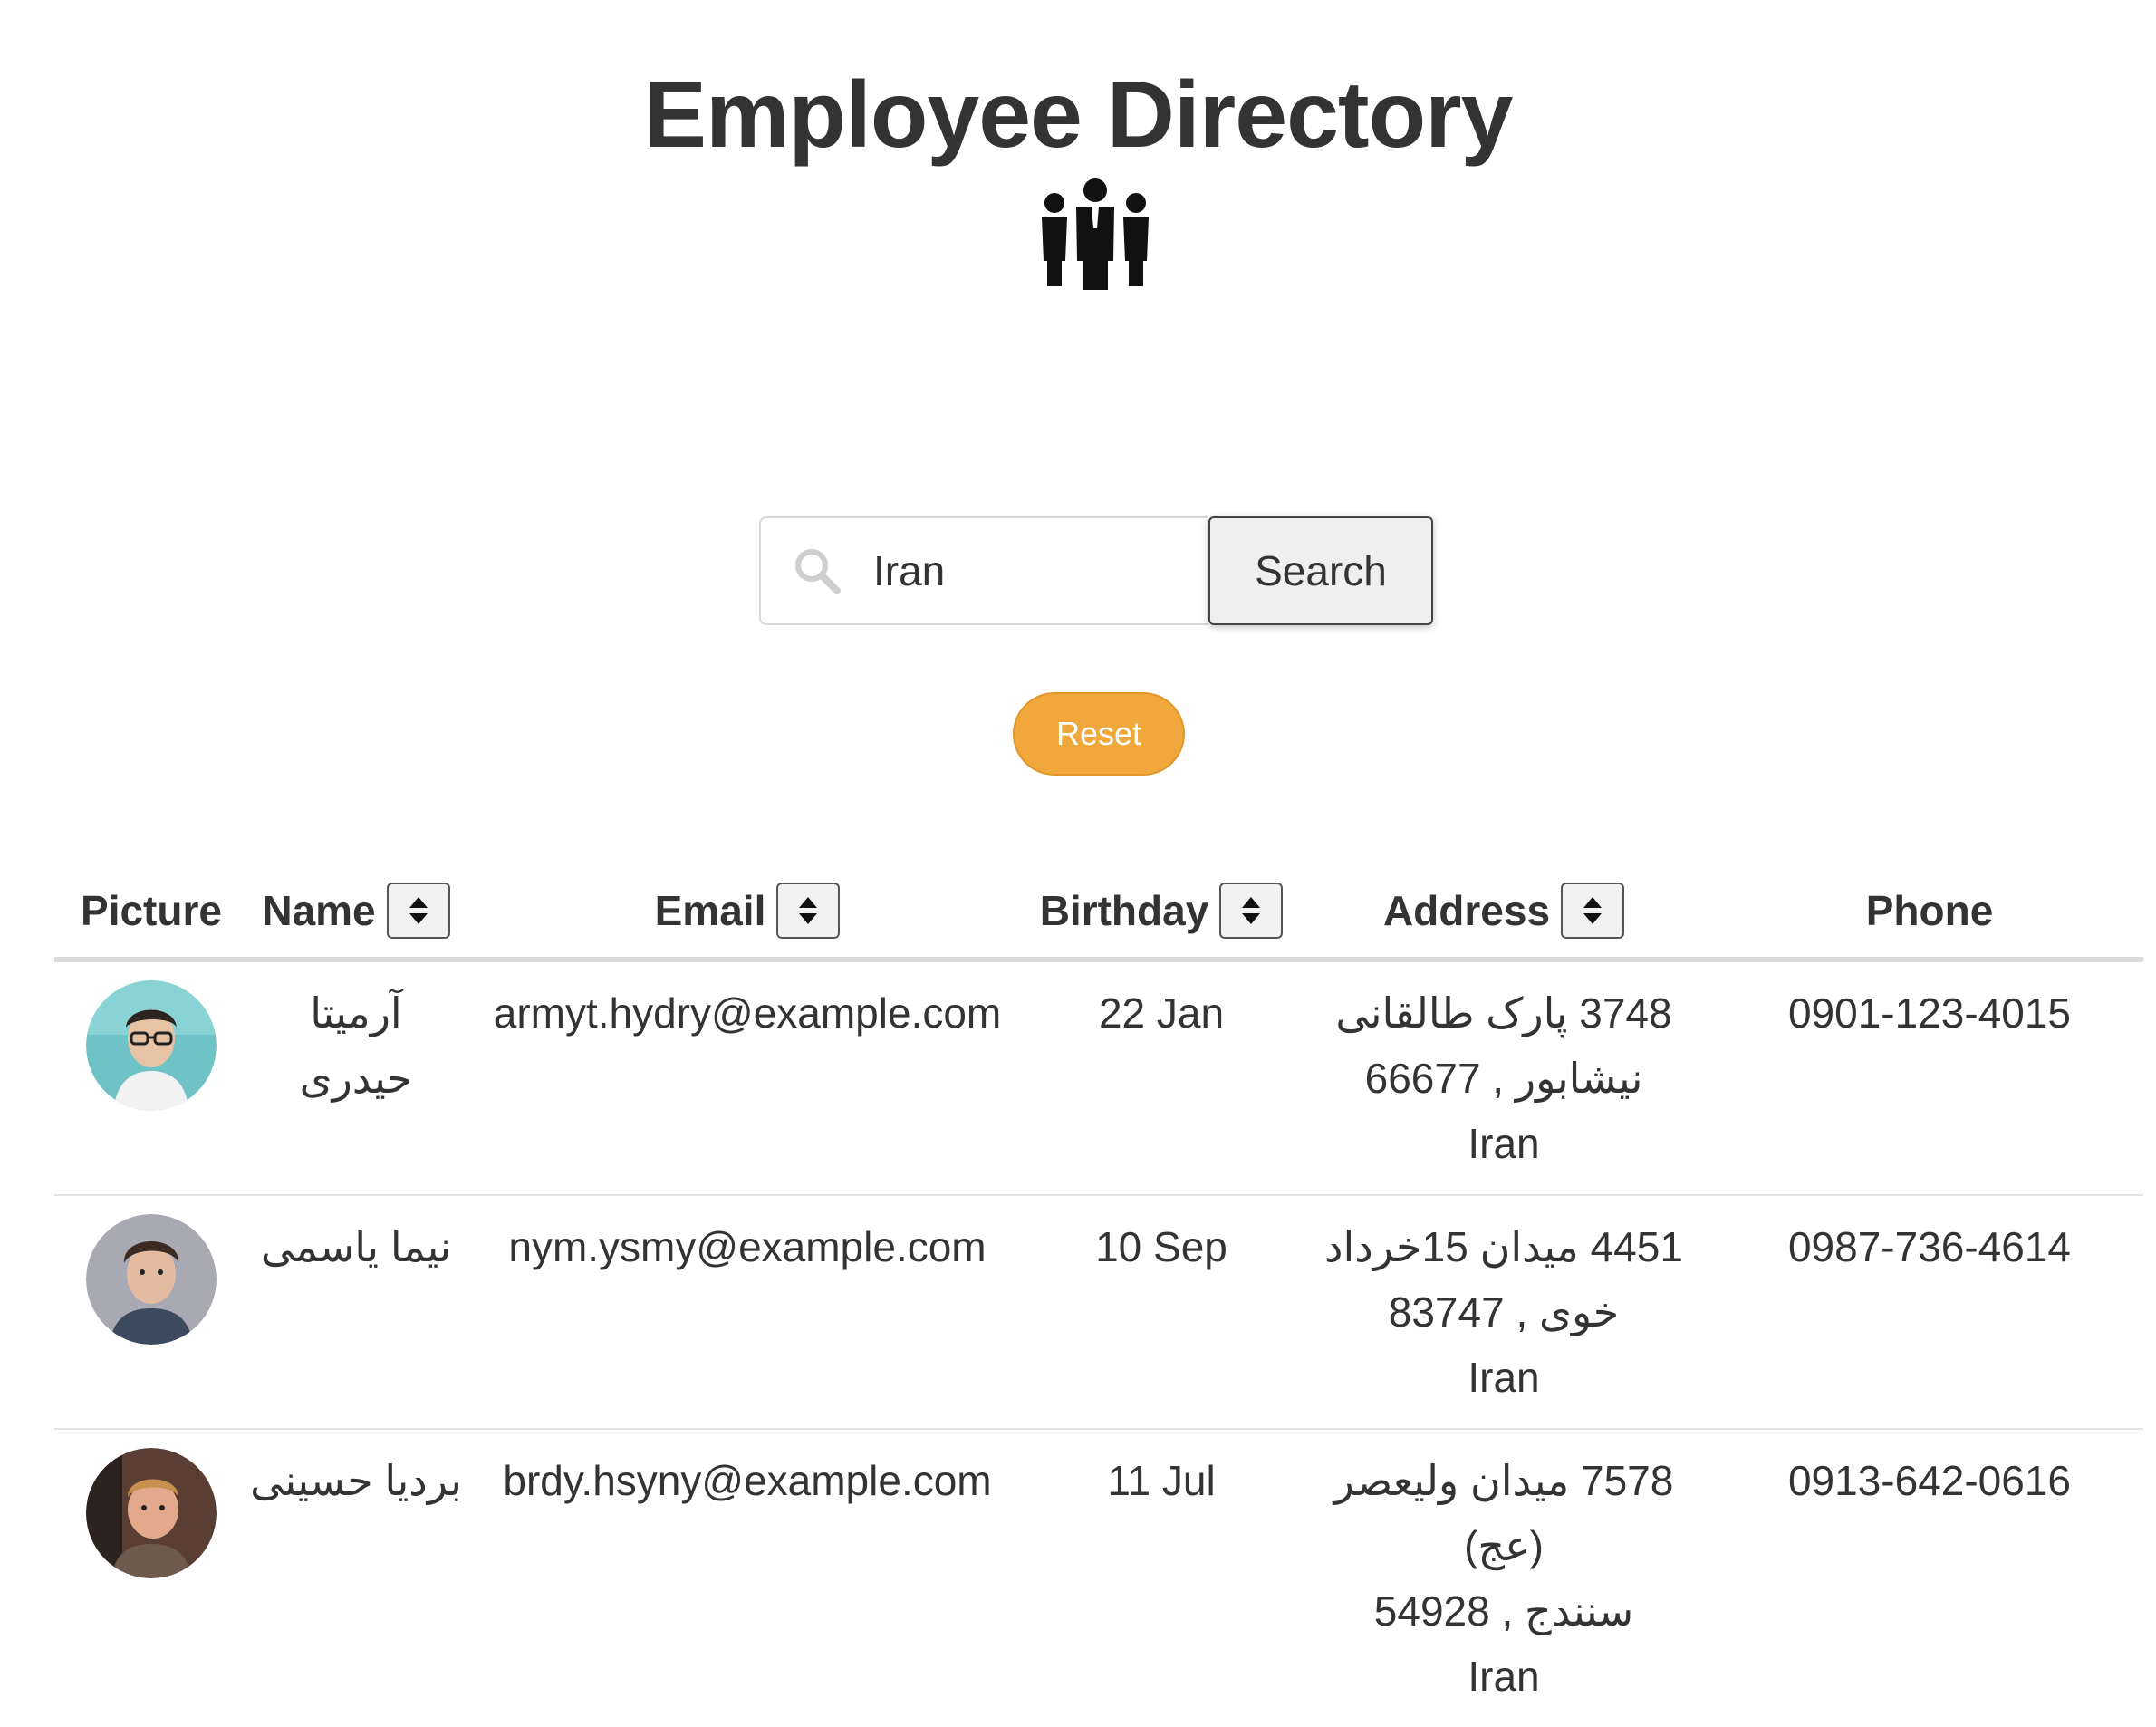  I want to click on reset-button: Reset, so click(1099, 734).